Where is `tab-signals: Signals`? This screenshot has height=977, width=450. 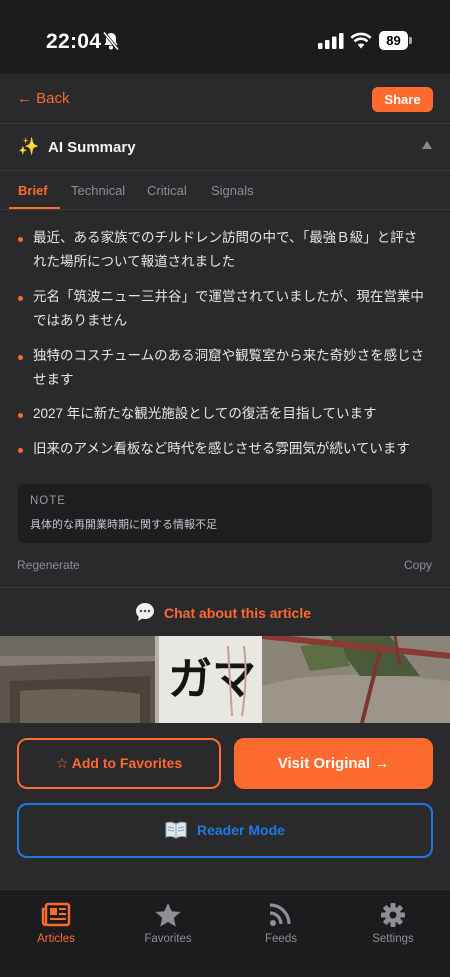 tab-signals: Signals is located at coordinates (232, 190).